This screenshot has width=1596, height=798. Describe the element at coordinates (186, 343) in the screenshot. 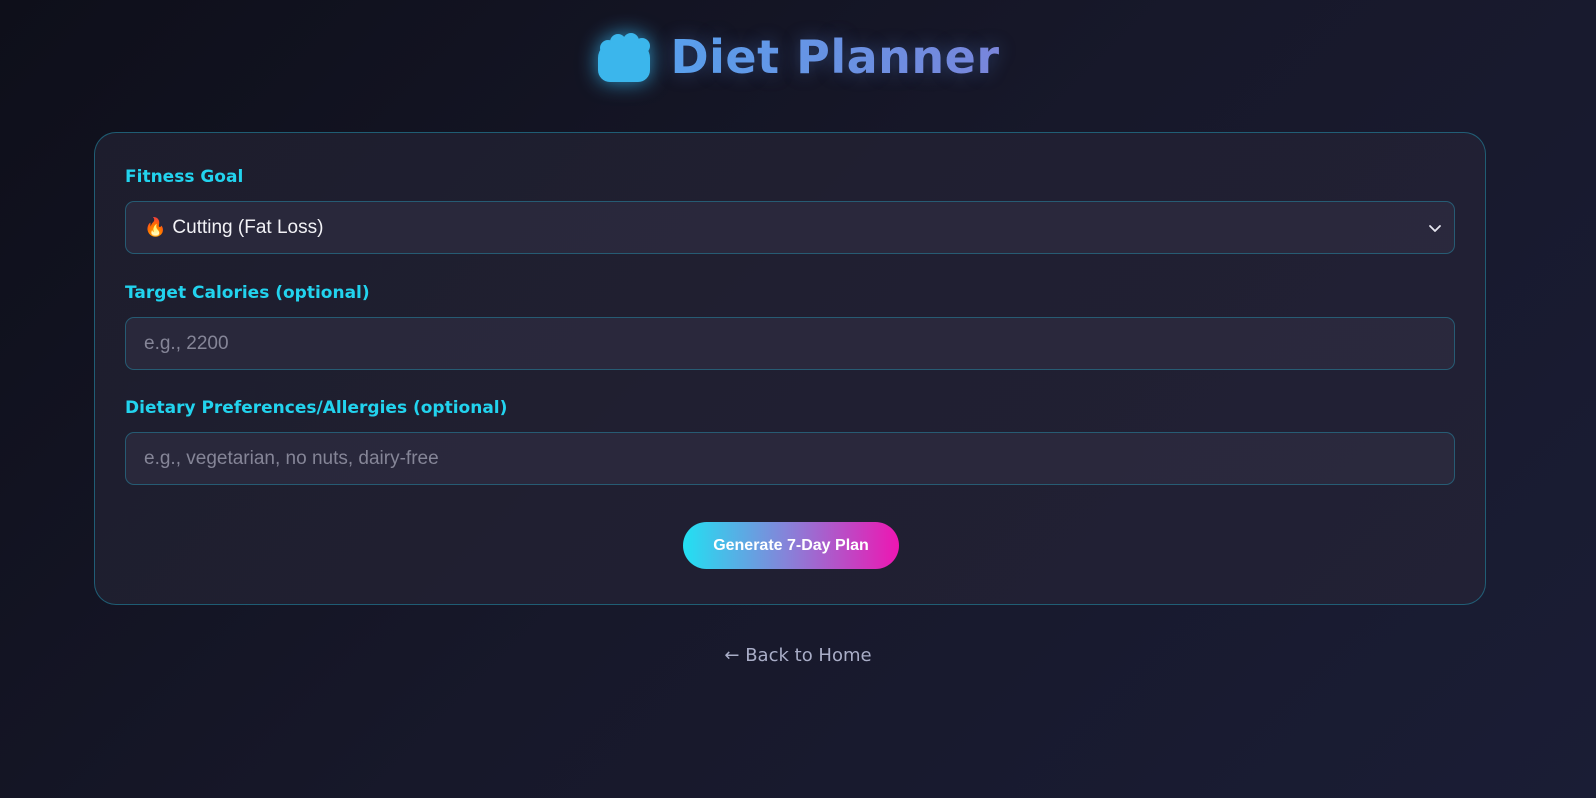

I see `target-calories-placeholder: e.g., 2200` at that location.